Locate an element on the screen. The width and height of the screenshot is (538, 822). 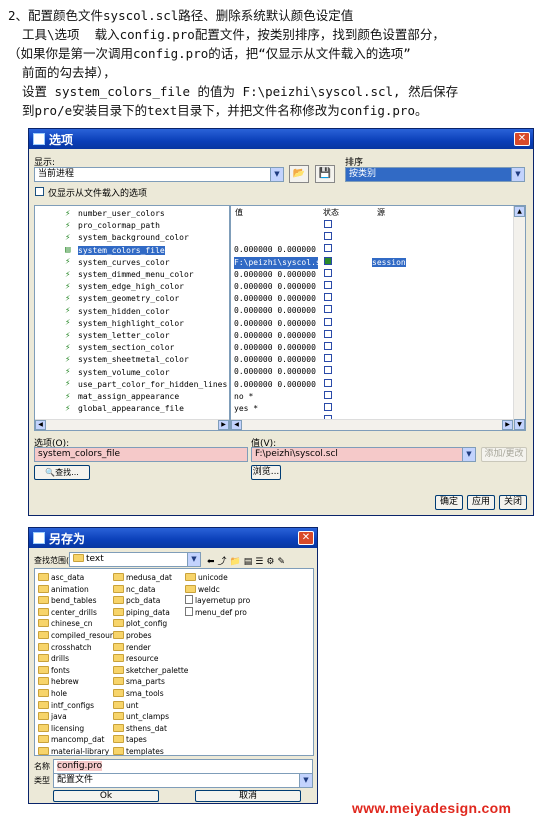
file-item: render is located at coordinates (132, 647).